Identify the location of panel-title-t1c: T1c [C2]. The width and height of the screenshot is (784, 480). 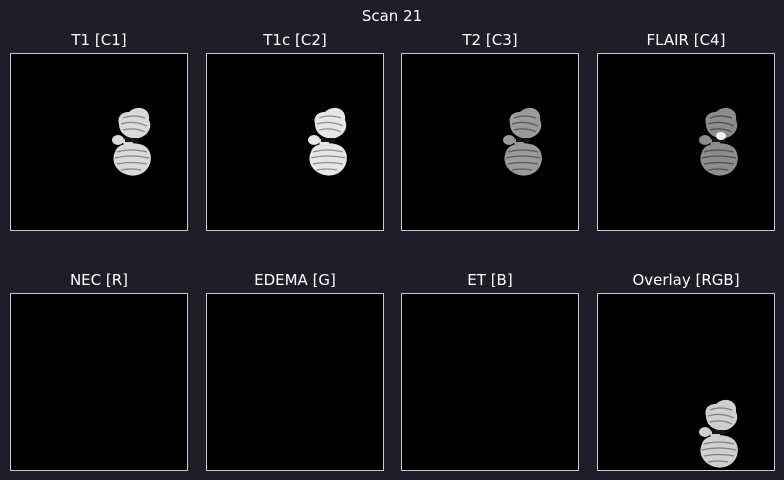
(295, 40).